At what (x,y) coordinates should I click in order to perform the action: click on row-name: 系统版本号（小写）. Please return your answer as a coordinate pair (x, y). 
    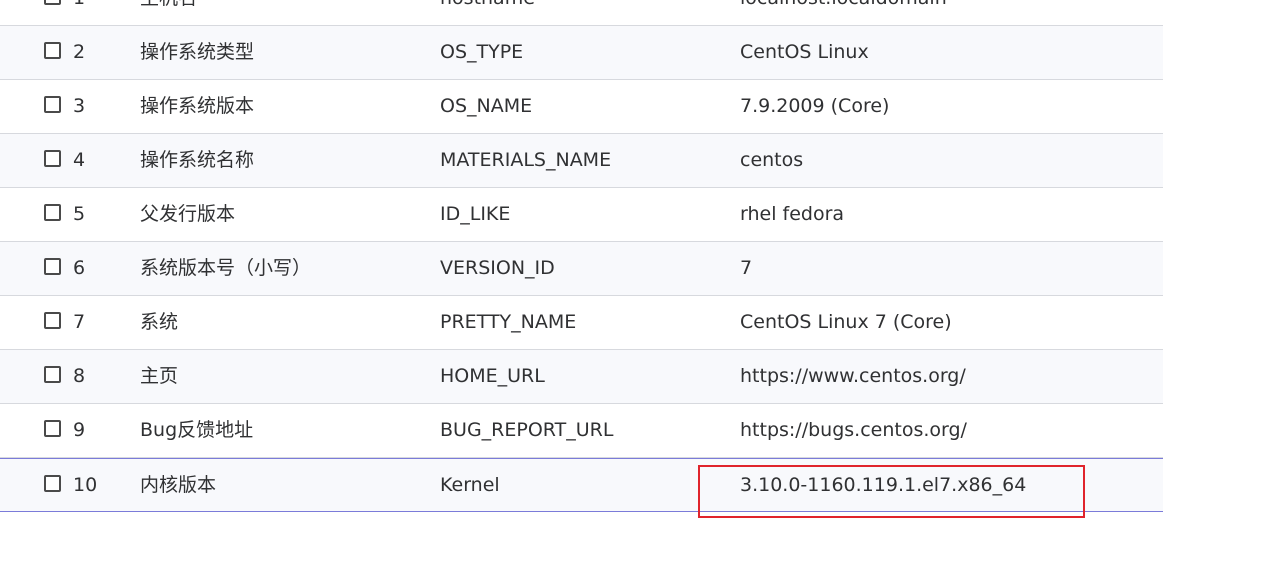
    Looking at the image, I should click on (226, 268).